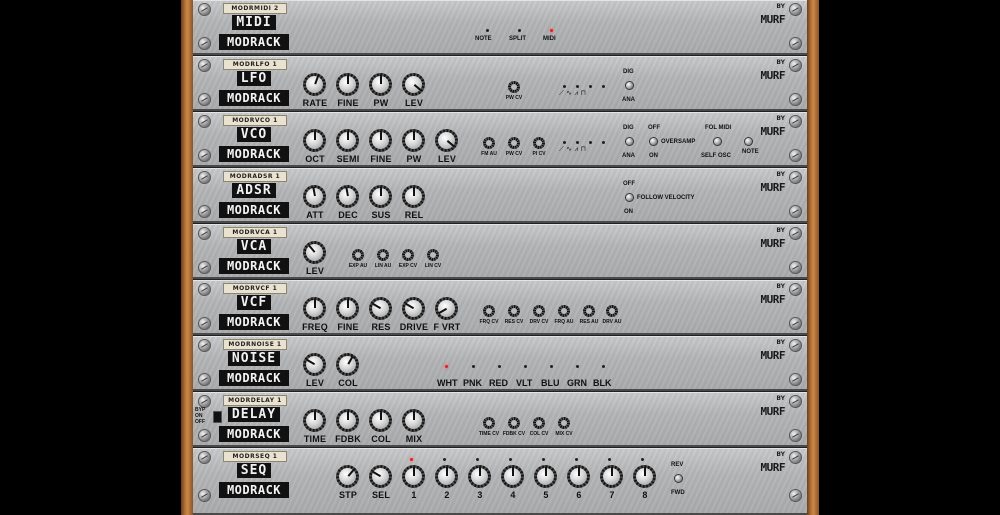  Describe the element at coordinates (413, 420) in the screenshot. I see `knob-mix` at that location.